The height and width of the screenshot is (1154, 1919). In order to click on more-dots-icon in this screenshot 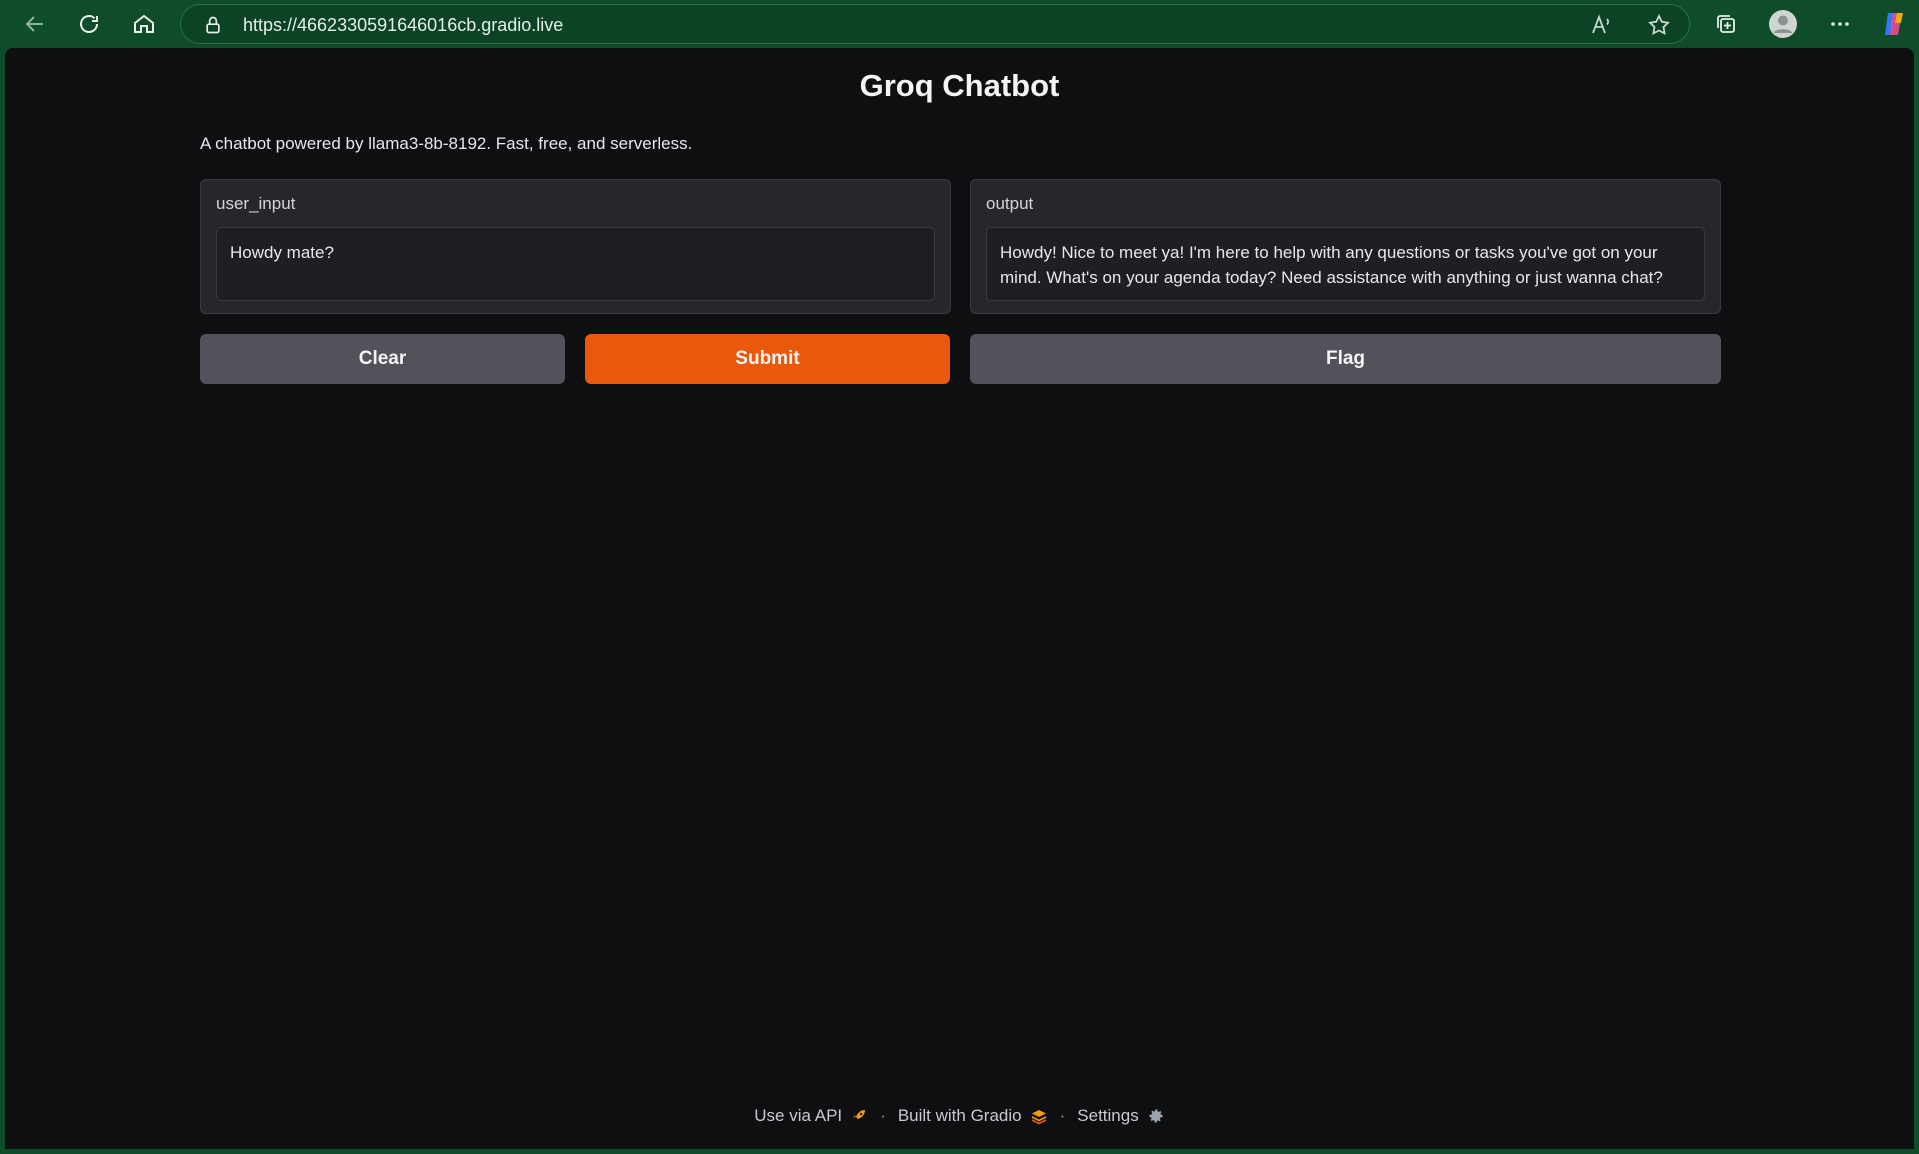, I will do `click(1840, 24)`.